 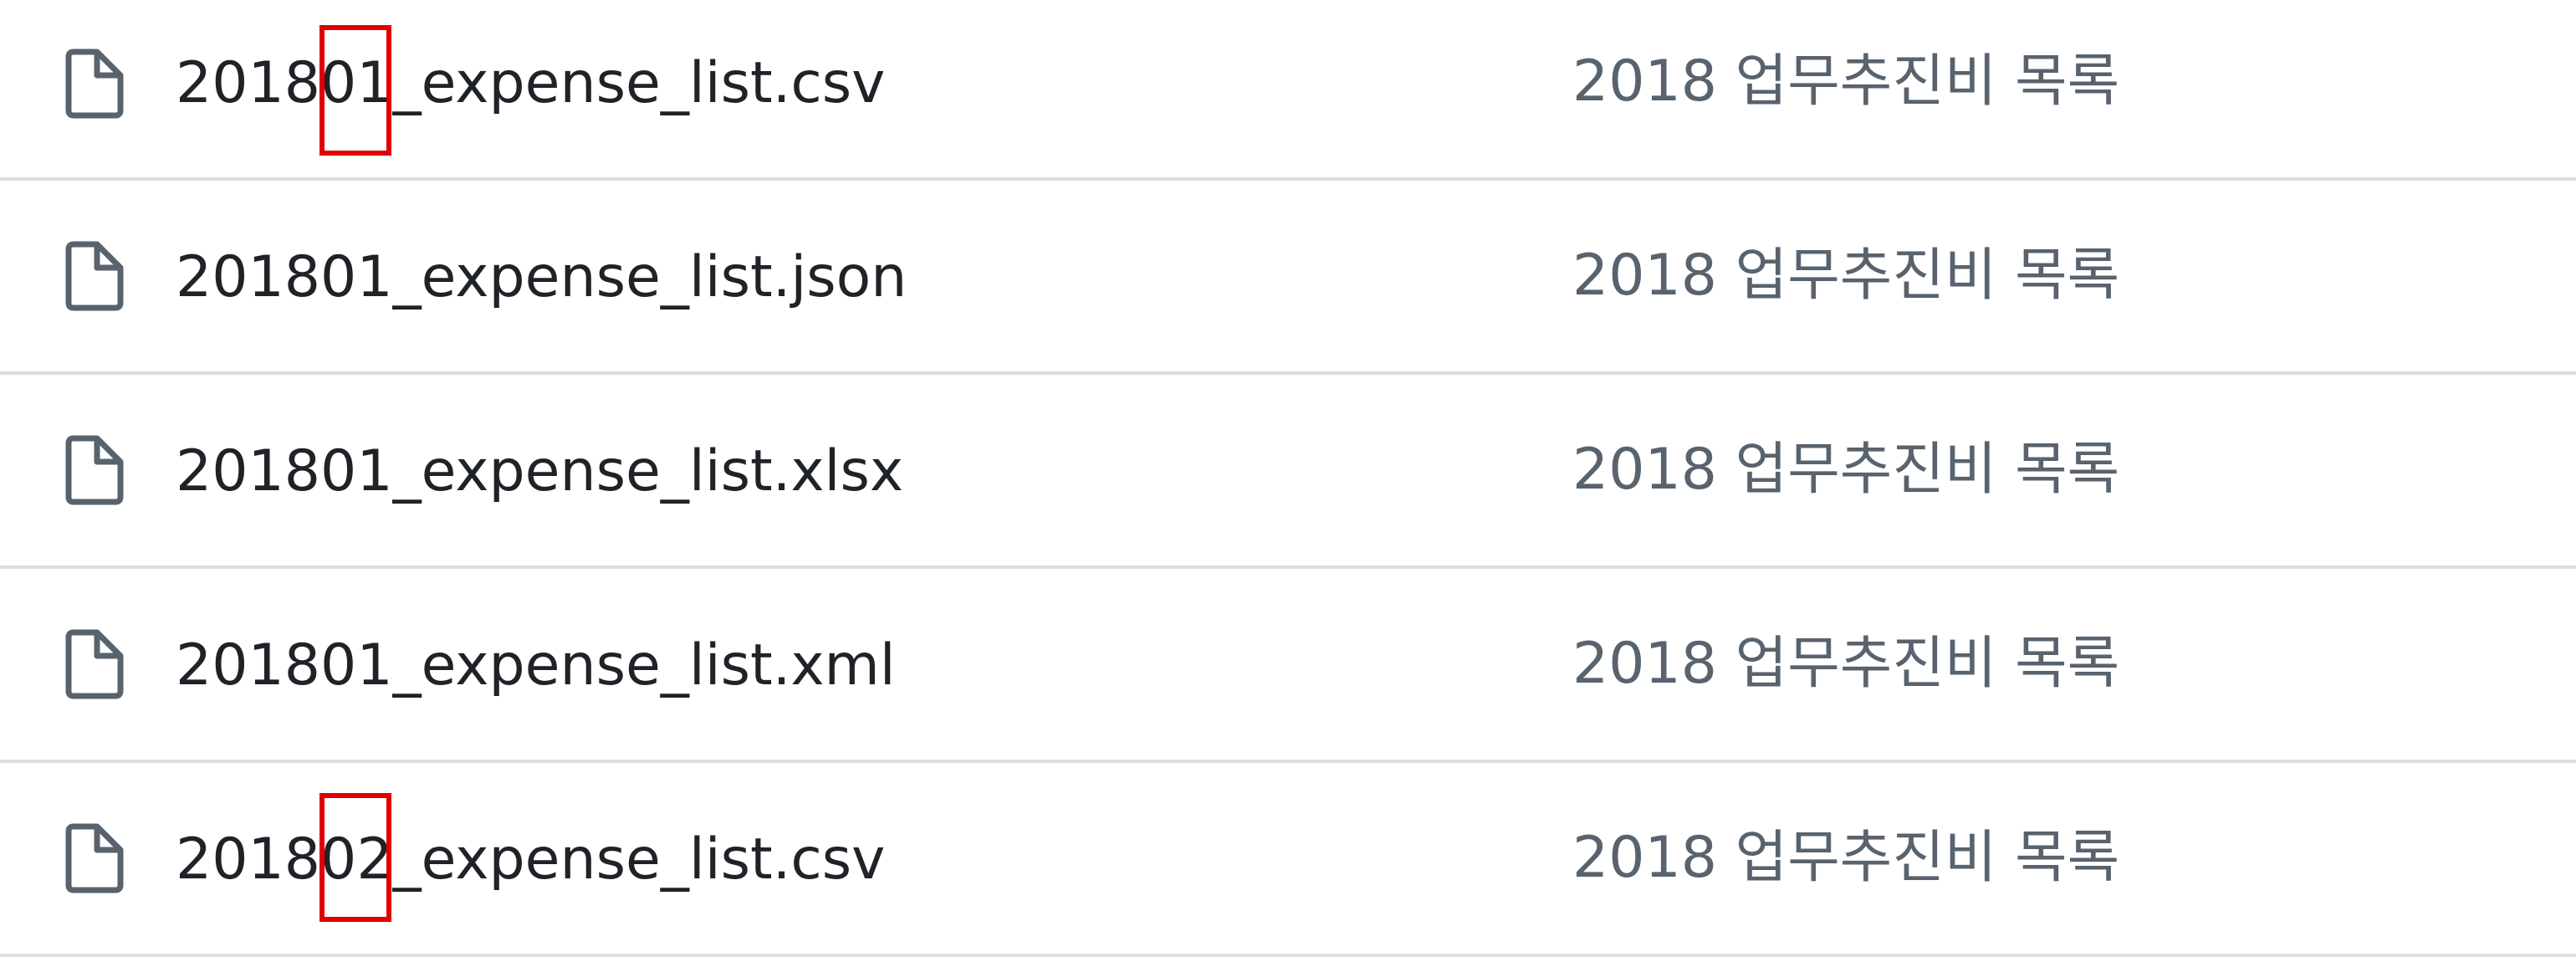 What do you see at coordinates (536, 666) in the screenshot?
I see `file-name-link: 201801_expense_list.xml` at bounding box center [536, 666].